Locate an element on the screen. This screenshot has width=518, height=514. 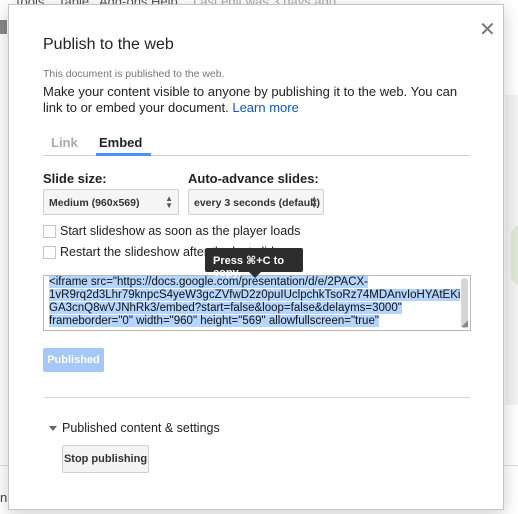
resize-handle-icon: ◢ is located at coordinates (464, 323).